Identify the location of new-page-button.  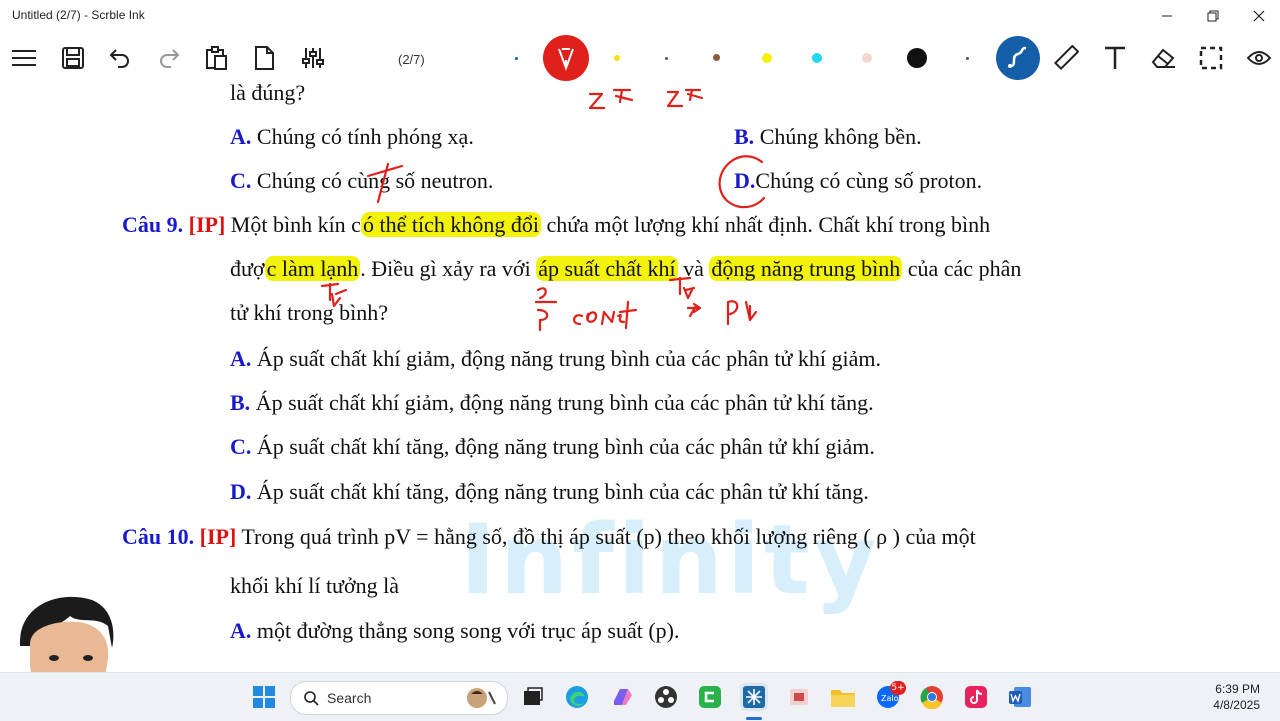
(264, 58).